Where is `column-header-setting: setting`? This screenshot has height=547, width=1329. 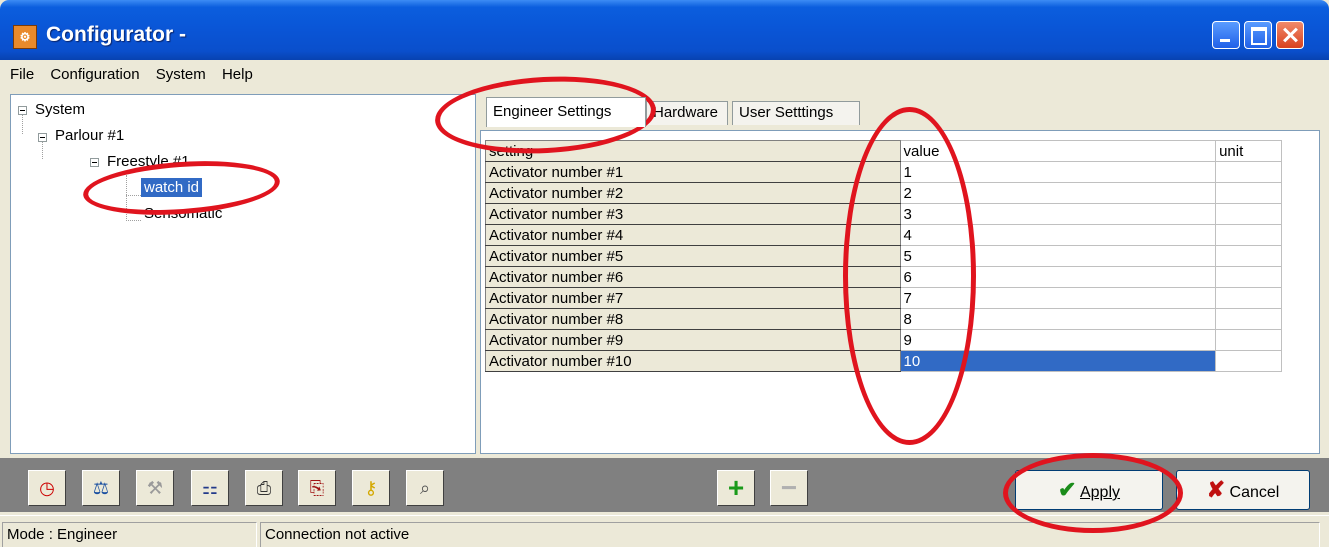 column-header-setting: setting is located at coordinates (693, 151).